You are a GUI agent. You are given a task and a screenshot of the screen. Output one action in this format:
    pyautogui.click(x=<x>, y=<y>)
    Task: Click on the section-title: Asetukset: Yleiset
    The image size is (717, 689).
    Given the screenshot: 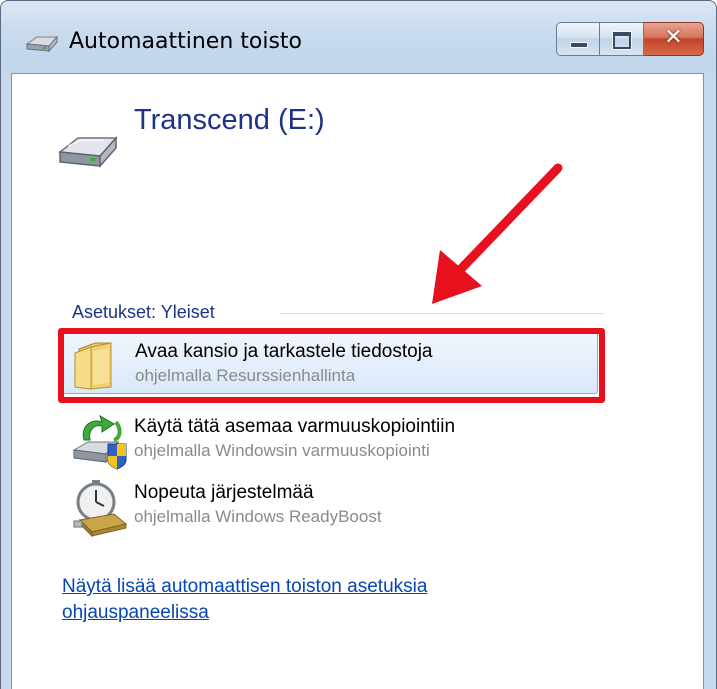 What is the action you would take?
    pyautogui.click(x=143, y=312)
    